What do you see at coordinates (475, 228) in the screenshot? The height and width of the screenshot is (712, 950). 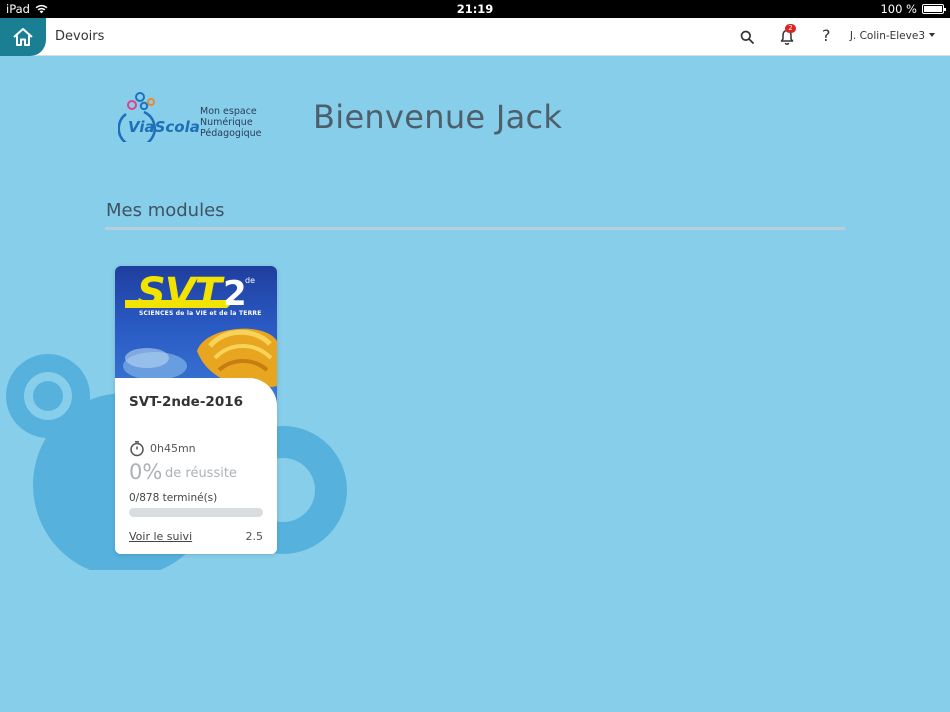 I see `section-divider` at bounding box center [475, 228].